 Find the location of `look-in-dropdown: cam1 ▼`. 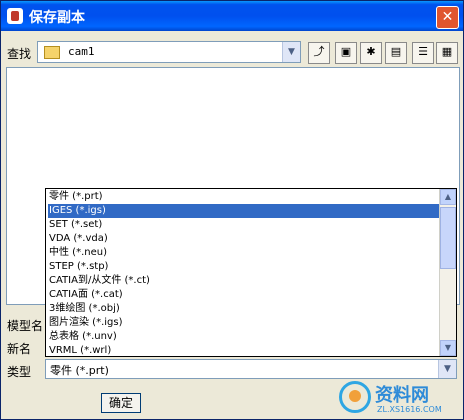

look-in-dropdown: cam1 ▼ is located at coordinates (169, 52).